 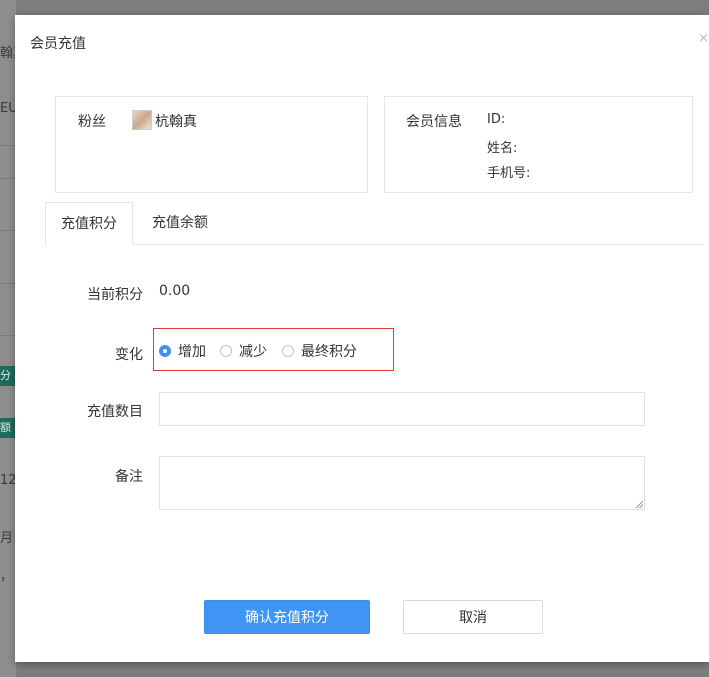 What do you see at coordinates (402, 409) in the screenshot?
I see `amount-input` at bounding box center [402, 409].